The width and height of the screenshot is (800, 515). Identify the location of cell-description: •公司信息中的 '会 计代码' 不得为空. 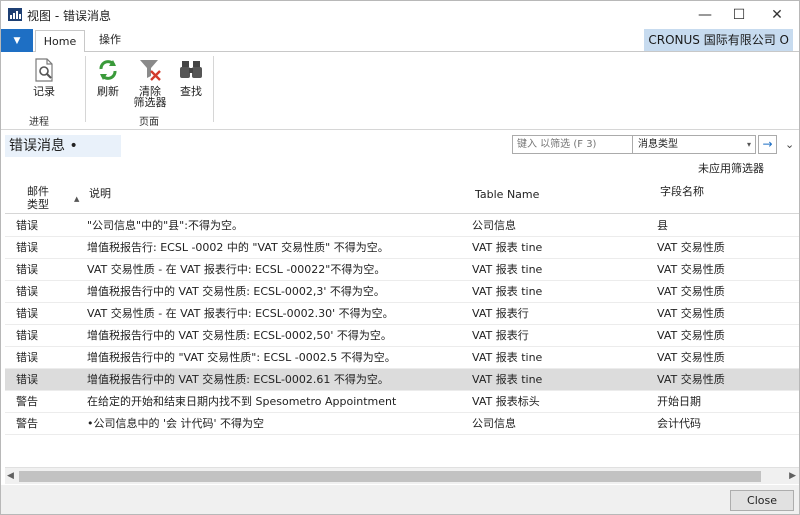
(176, 423).